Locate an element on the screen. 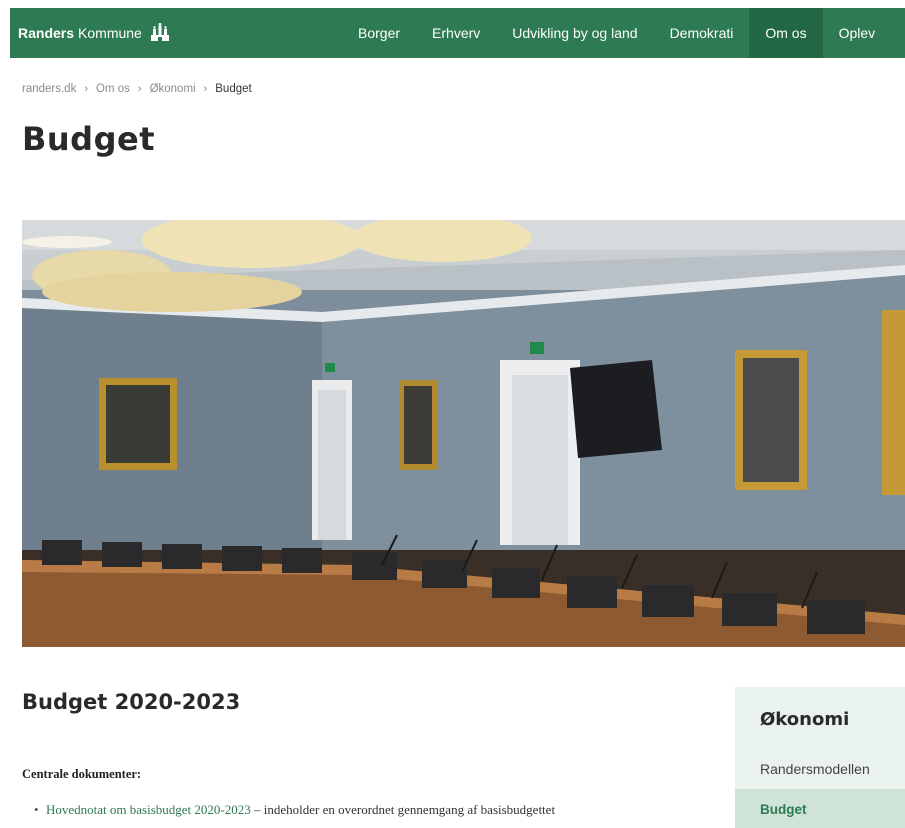 This screenshot has height=828, width=905. page-title: Budget is located at coordinates (88, 139).